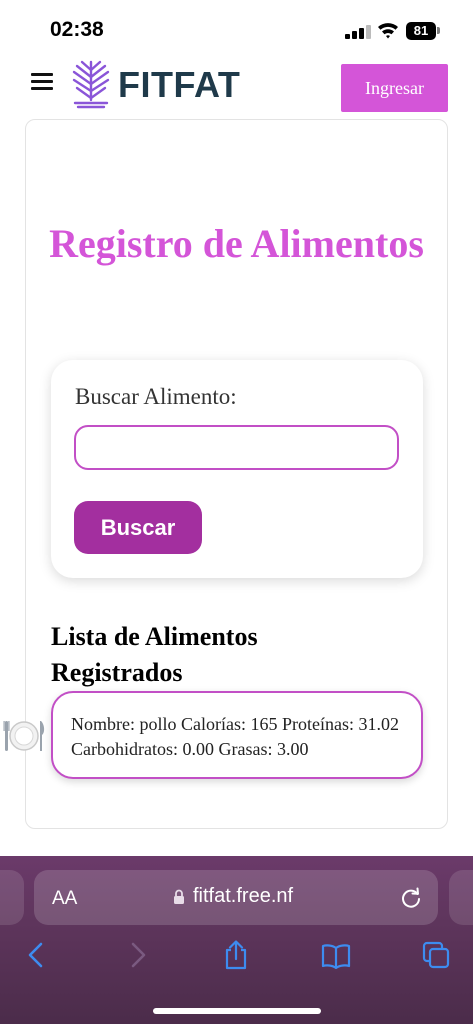  I want to click on text-size-label: AA, so click(65, 898).